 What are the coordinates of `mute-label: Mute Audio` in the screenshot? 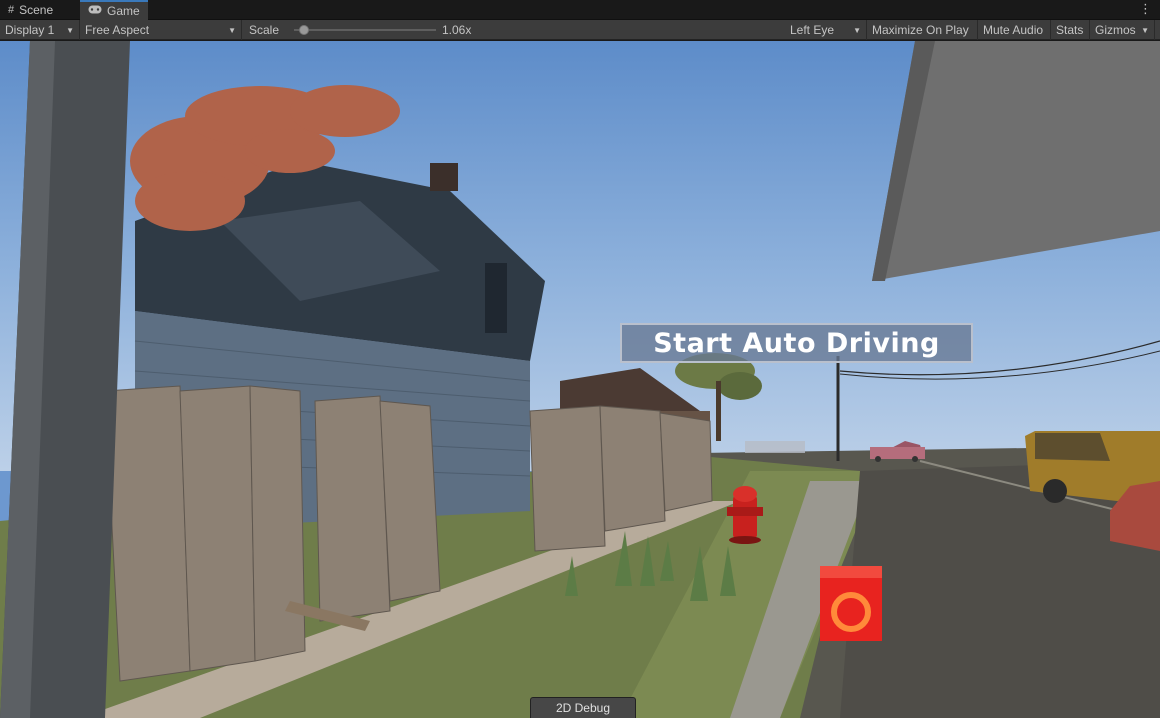 It's located at (1013, 30).